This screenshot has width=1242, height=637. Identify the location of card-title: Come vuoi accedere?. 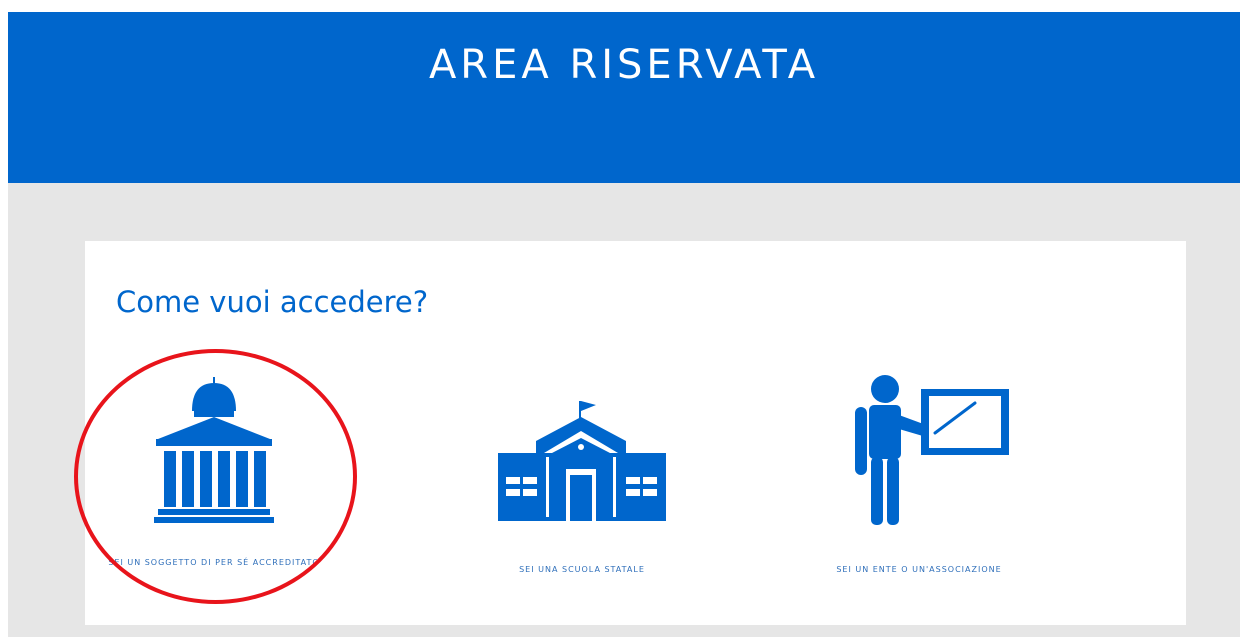
(272, 302).